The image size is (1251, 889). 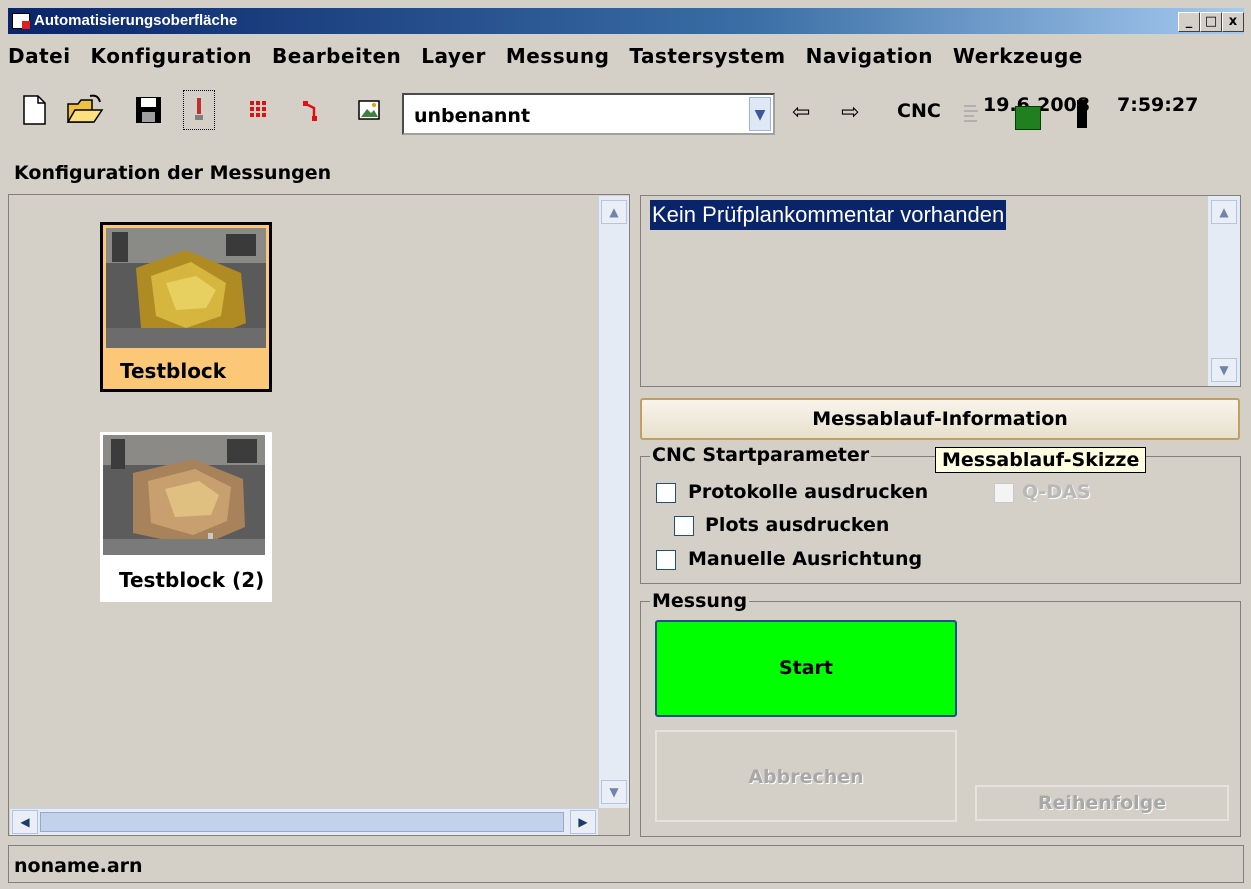 I want to click on comment-text: Kein Prüfplankommentar vorhanden, so click(x=828, y=215).